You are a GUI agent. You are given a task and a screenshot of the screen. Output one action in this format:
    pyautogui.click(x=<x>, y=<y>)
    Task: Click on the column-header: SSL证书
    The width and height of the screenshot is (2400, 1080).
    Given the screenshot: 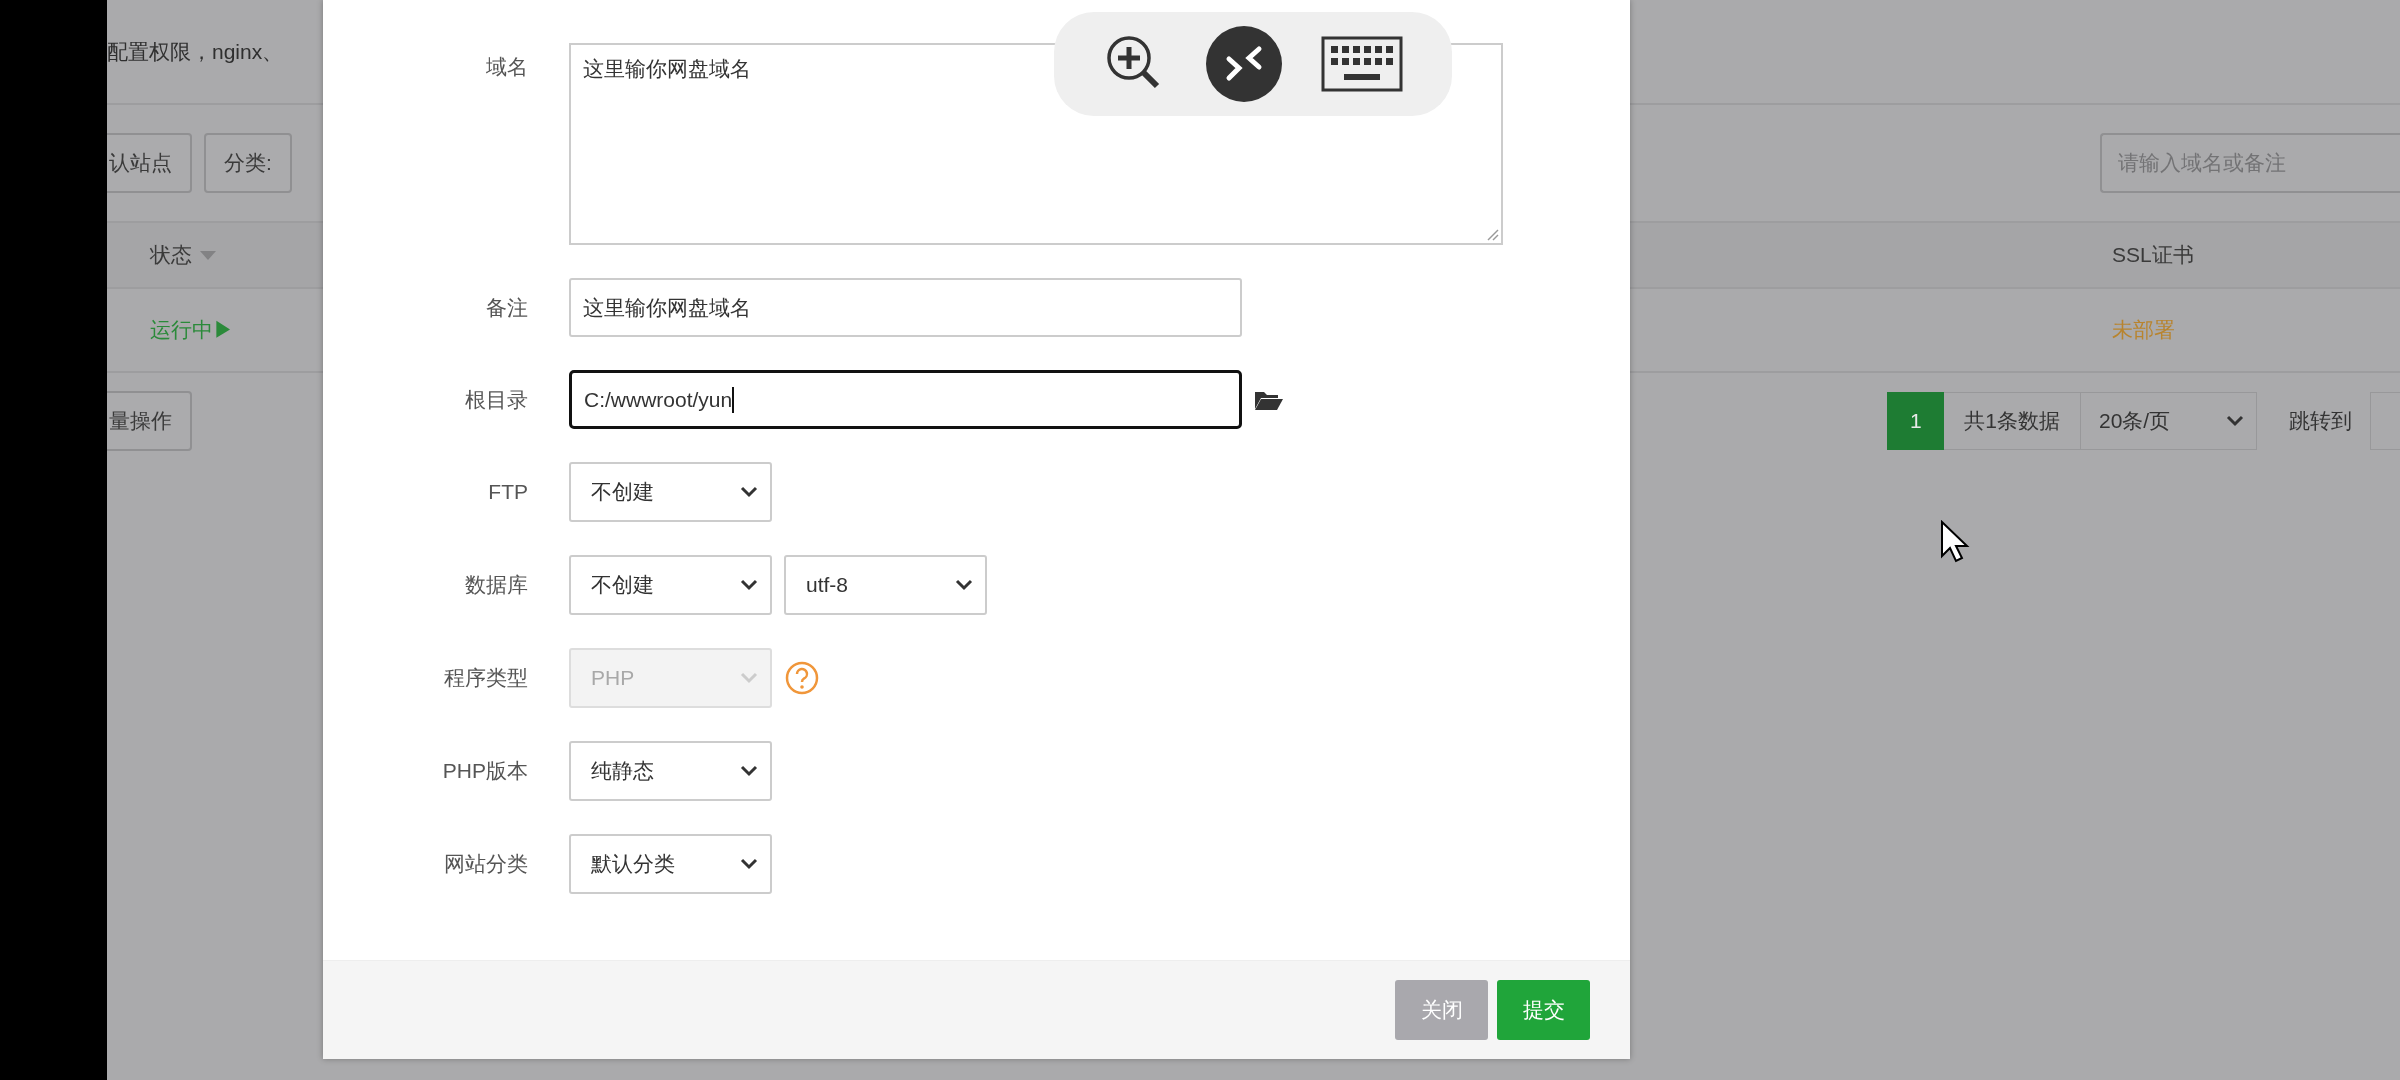 What is the action you would take?
    pyautogui.click(x=2153, y=254)
    